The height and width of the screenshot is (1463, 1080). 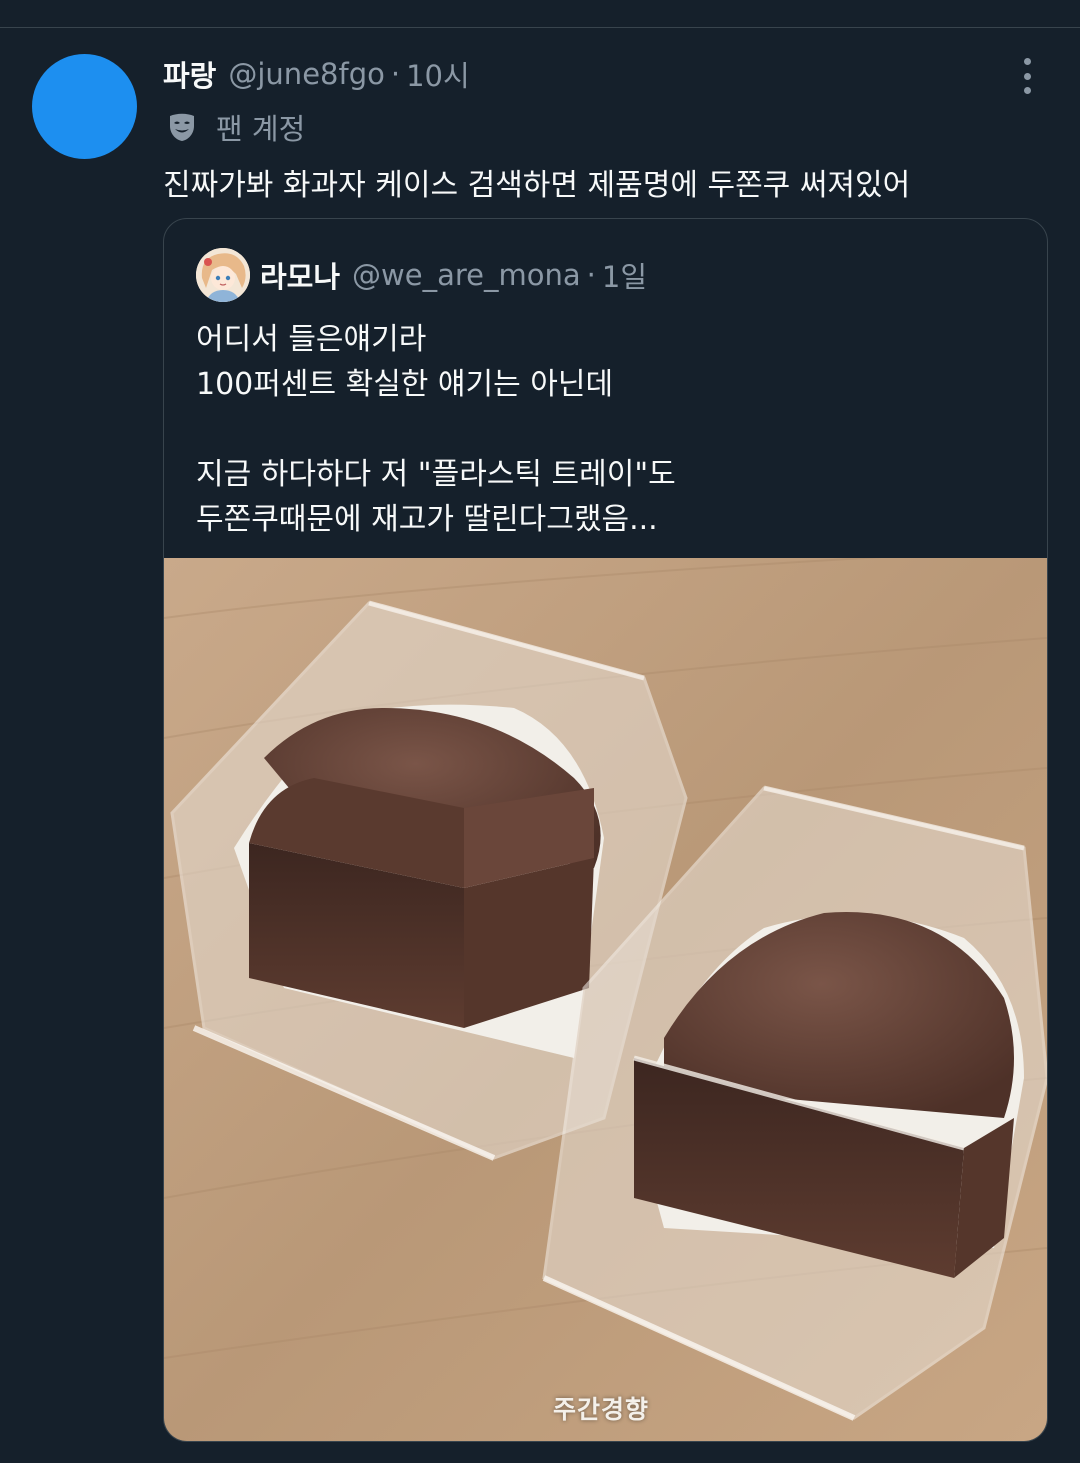 I want to click on fan-account-badge: 팬 계정, so click(x=235, y=127).